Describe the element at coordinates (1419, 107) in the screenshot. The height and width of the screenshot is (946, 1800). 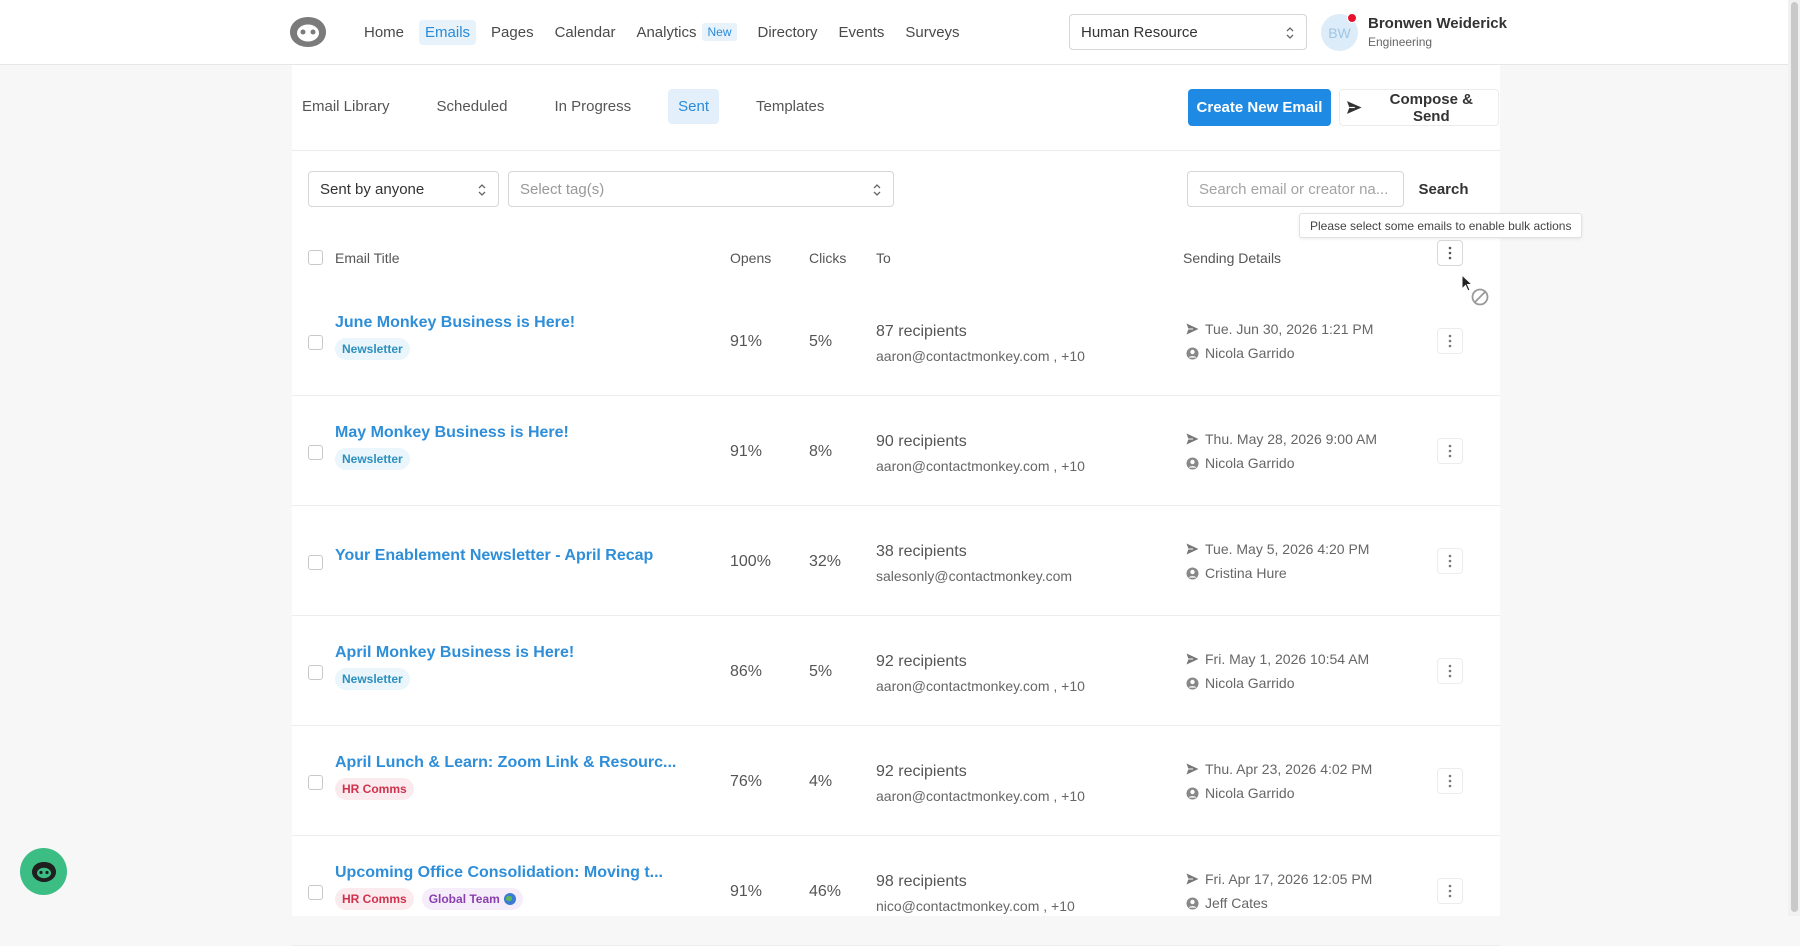
I see `compose-send-button: Compose & Send` at that location.